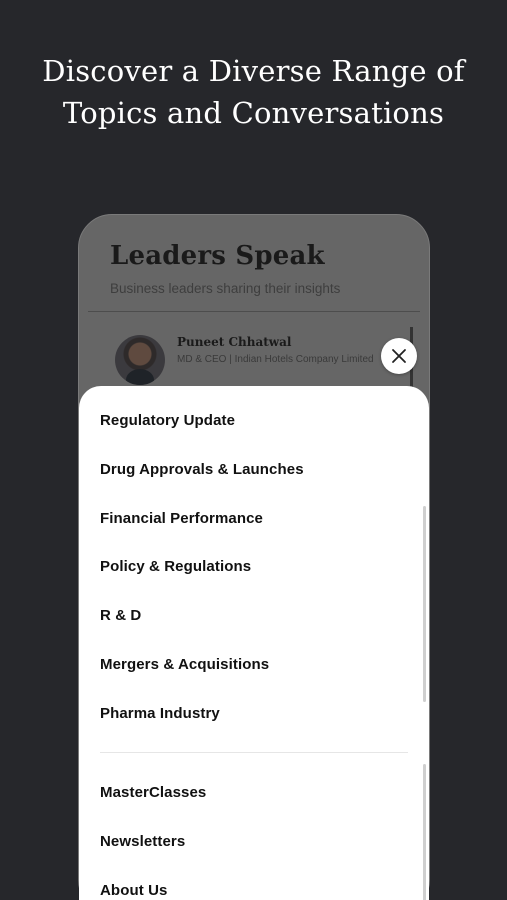 The height and width of the screenshot is (900, 507). Describe the element at coordinates (254, 752) in the screenshot. I see `menu-divider` at that location.